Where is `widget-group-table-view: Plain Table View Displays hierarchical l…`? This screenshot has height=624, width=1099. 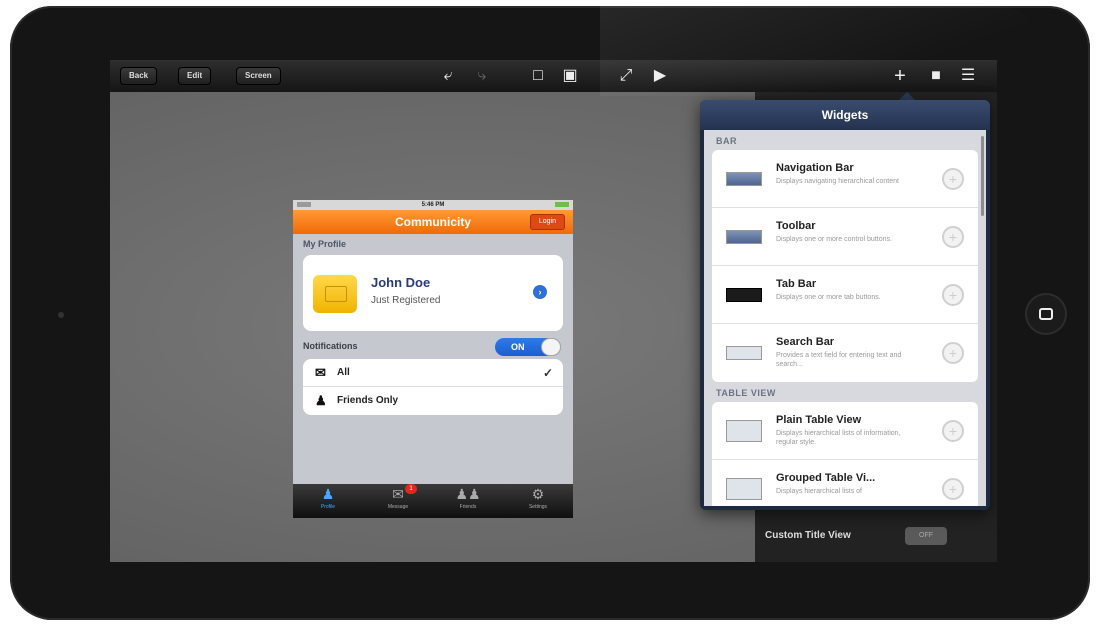 widget-group-table-view: Plain Table View Displays hierarchical l… is located at coordinates (845, 454).